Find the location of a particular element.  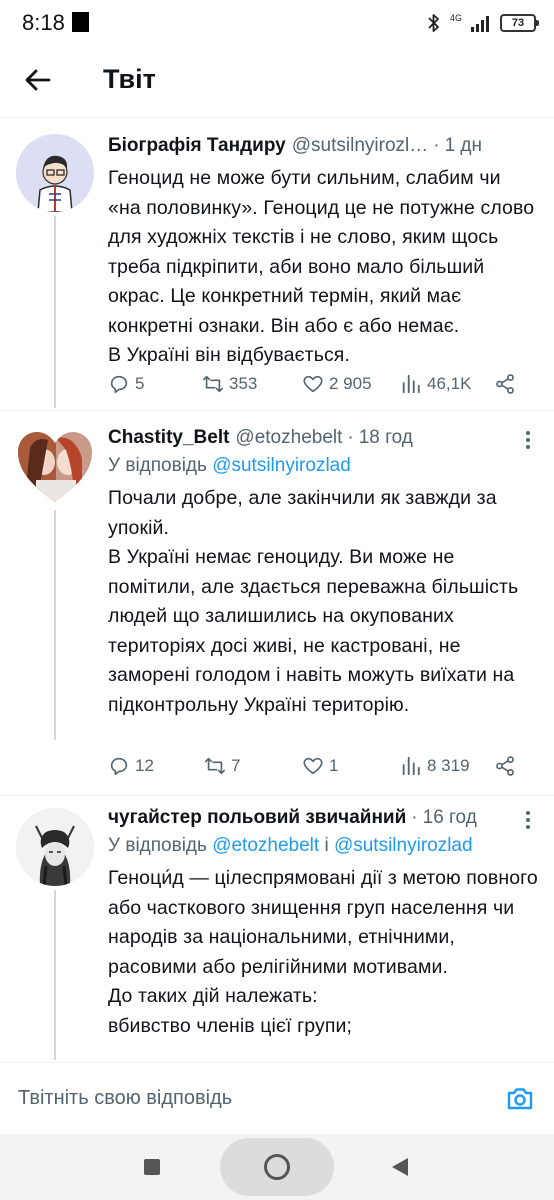

views-action: 46,1K is located at coordinates (435, 384).